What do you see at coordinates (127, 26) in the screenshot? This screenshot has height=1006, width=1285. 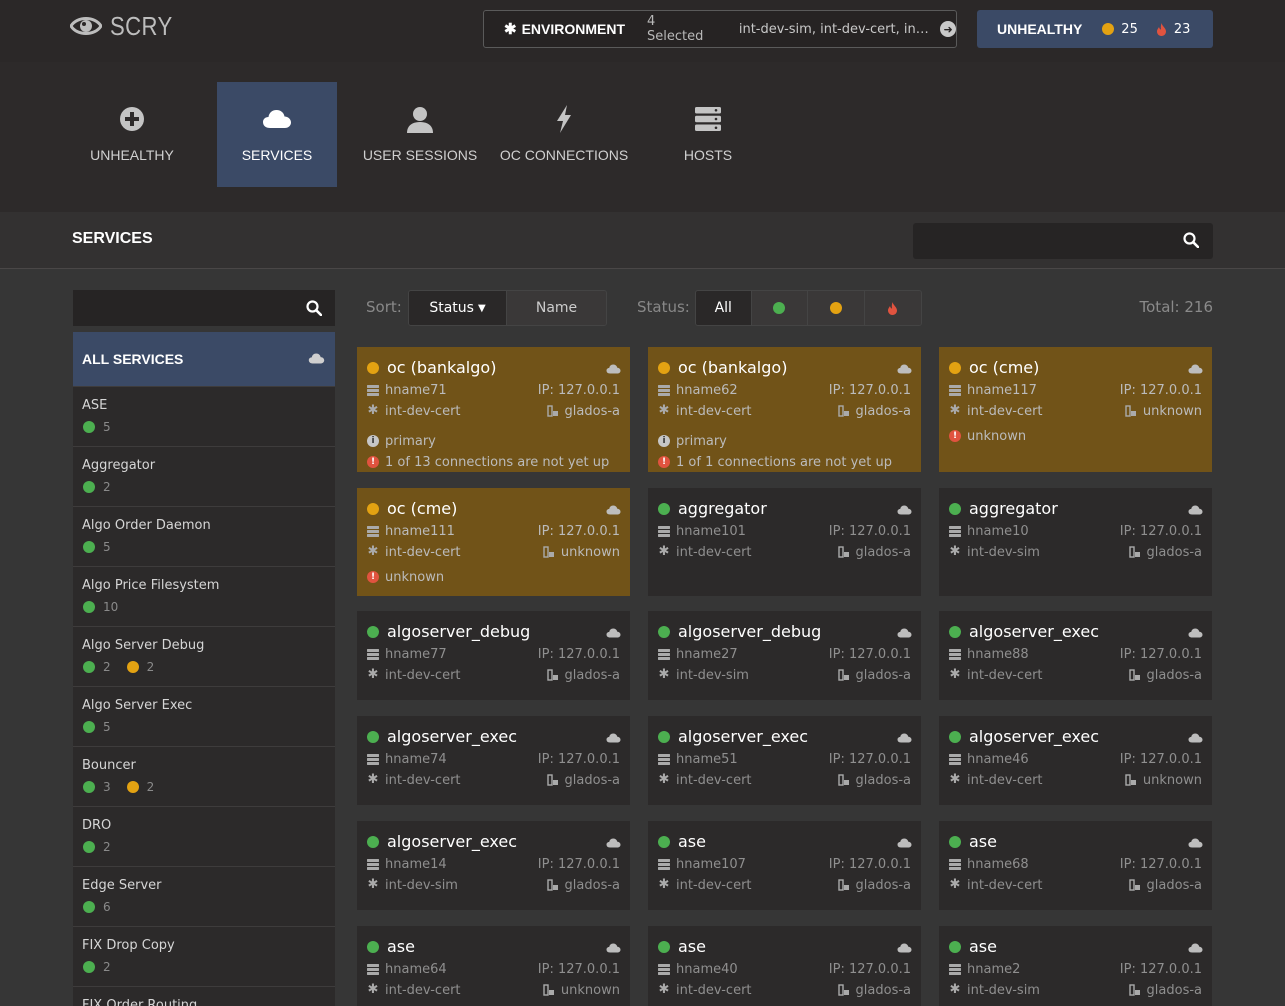 I see `logo: SCRY` at bounding box center [127, 26].